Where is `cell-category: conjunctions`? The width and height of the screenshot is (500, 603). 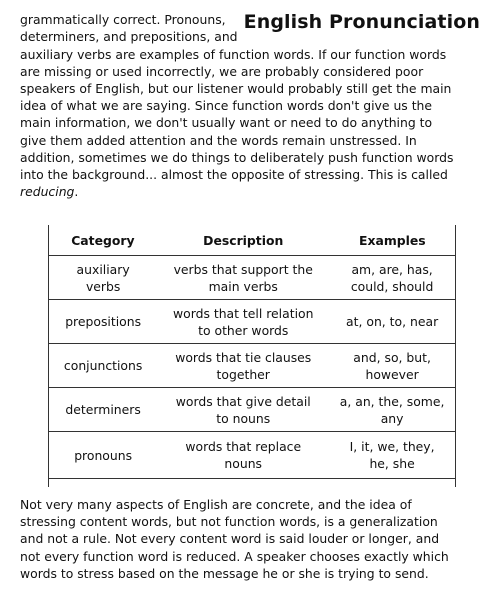
cell-category: conjunctions is located at coordinates (103, 365).